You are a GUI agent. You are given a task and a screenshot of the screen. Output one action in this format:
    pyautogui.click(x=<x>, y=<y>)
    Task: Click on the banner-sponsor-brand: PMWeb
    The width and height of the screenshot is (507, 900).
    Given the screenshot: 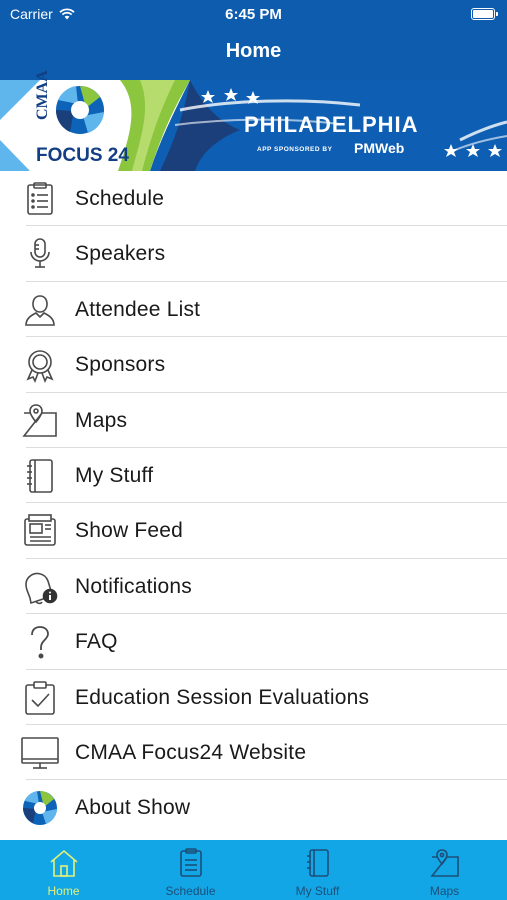 What is the action you would take?
    pyautogui.click(x=379, y=148)
    